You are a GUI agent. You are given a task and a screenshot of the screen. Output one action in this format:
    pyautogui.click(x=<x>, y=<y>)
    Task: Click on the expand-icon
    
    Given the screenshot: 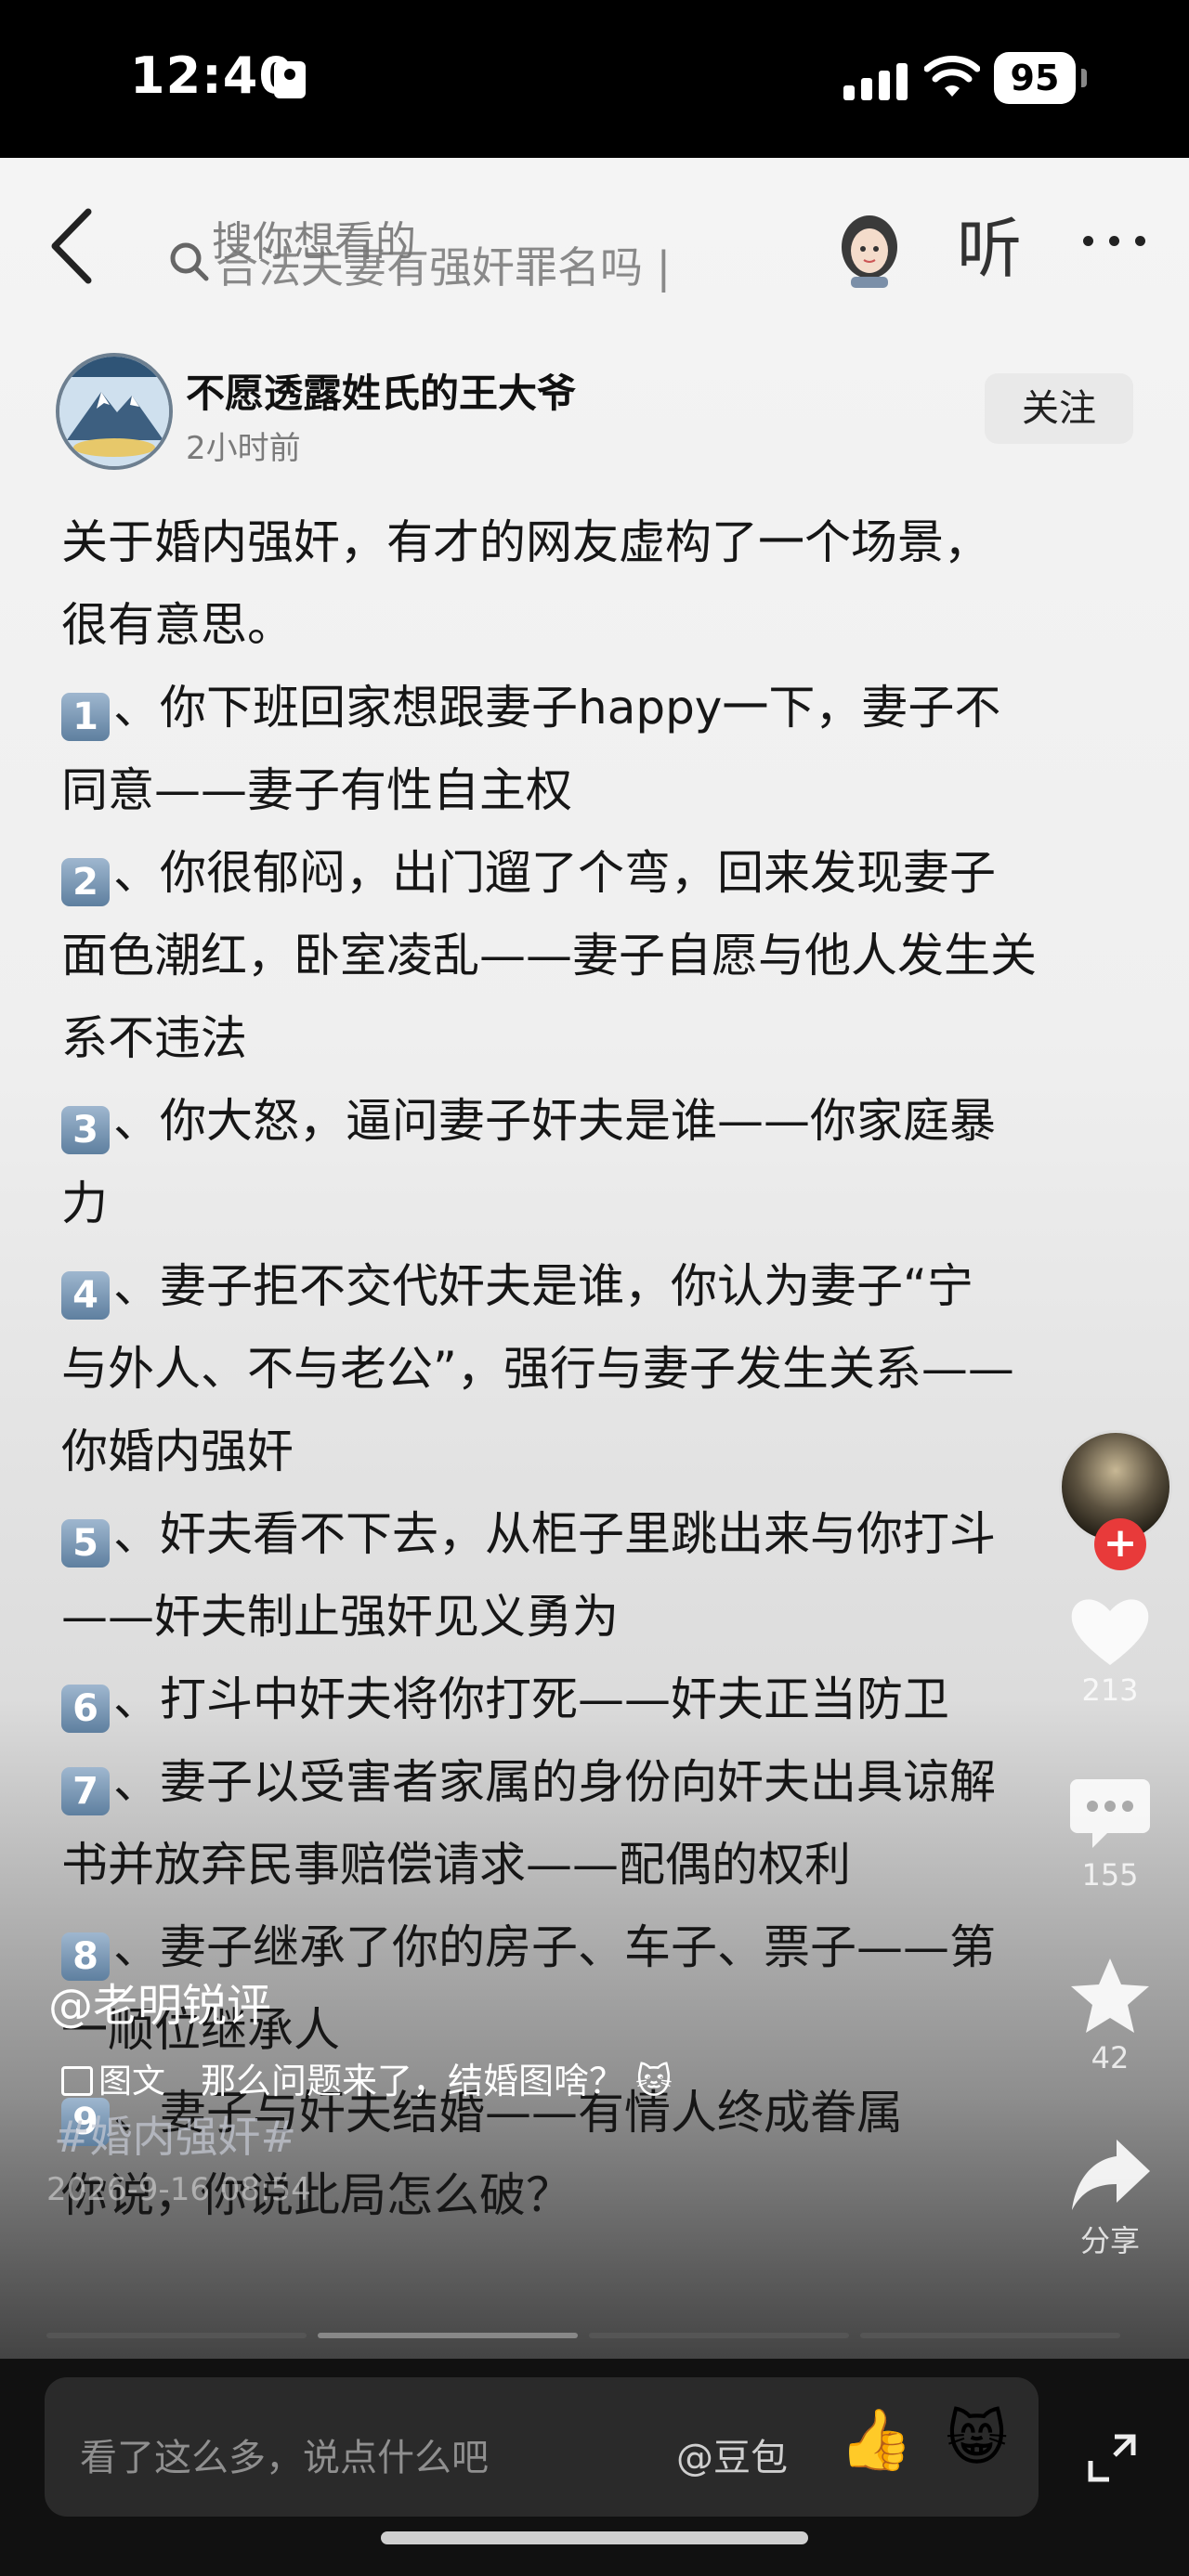 What is the action you would take?
    pyautogui.click(x=1112, y=2458)
    